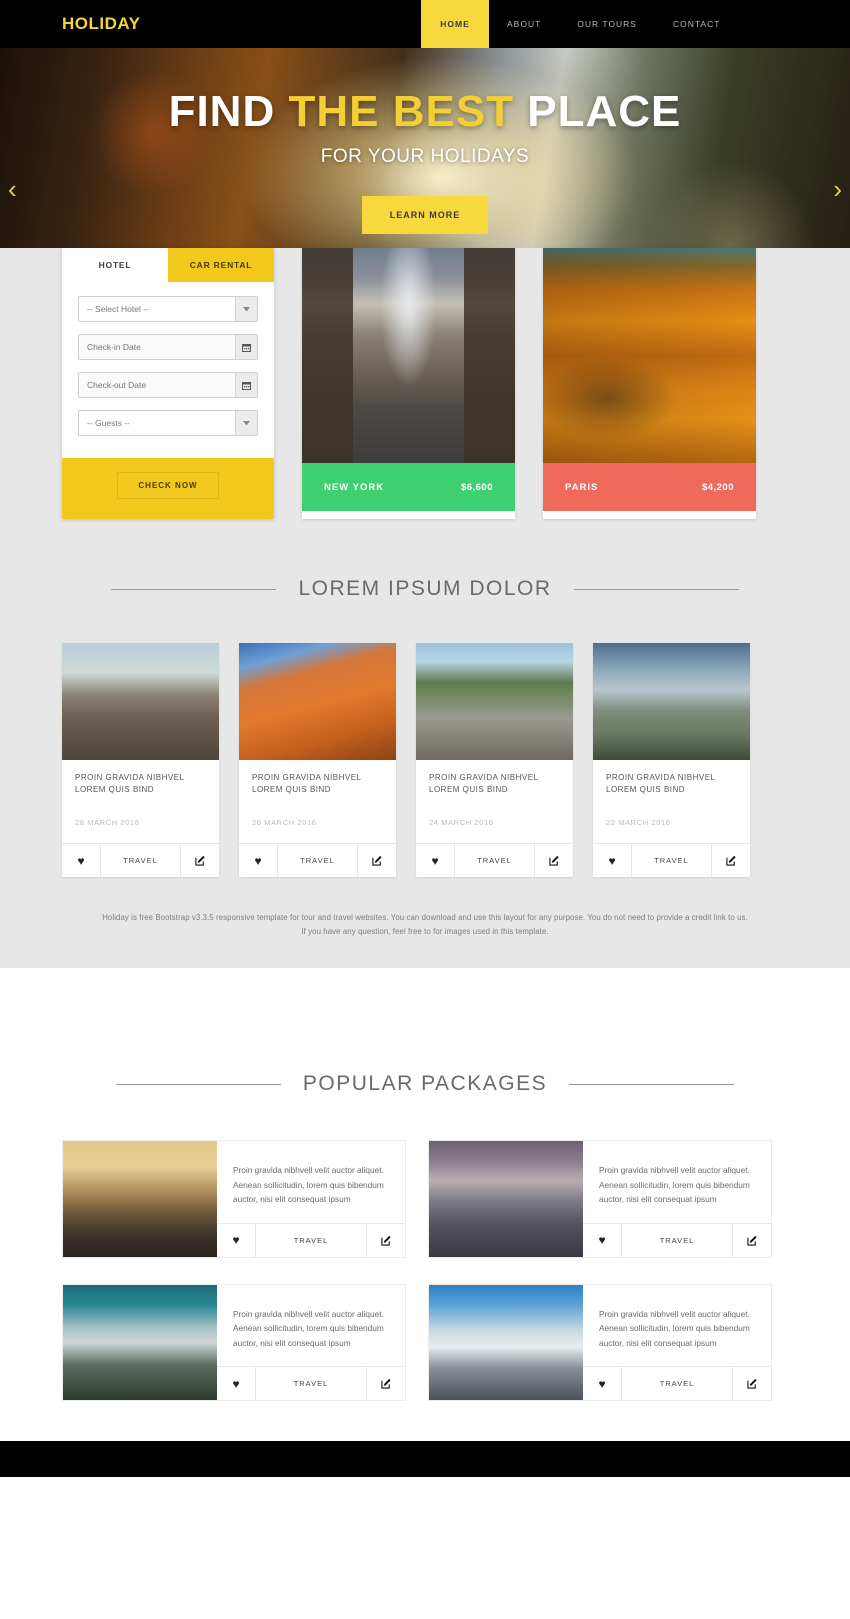 This screenshot has height=1619, width=850. Describe the element at coordinates (115, 265) in the screenshot. I see `tab-hotel: HOTEL` at that location.